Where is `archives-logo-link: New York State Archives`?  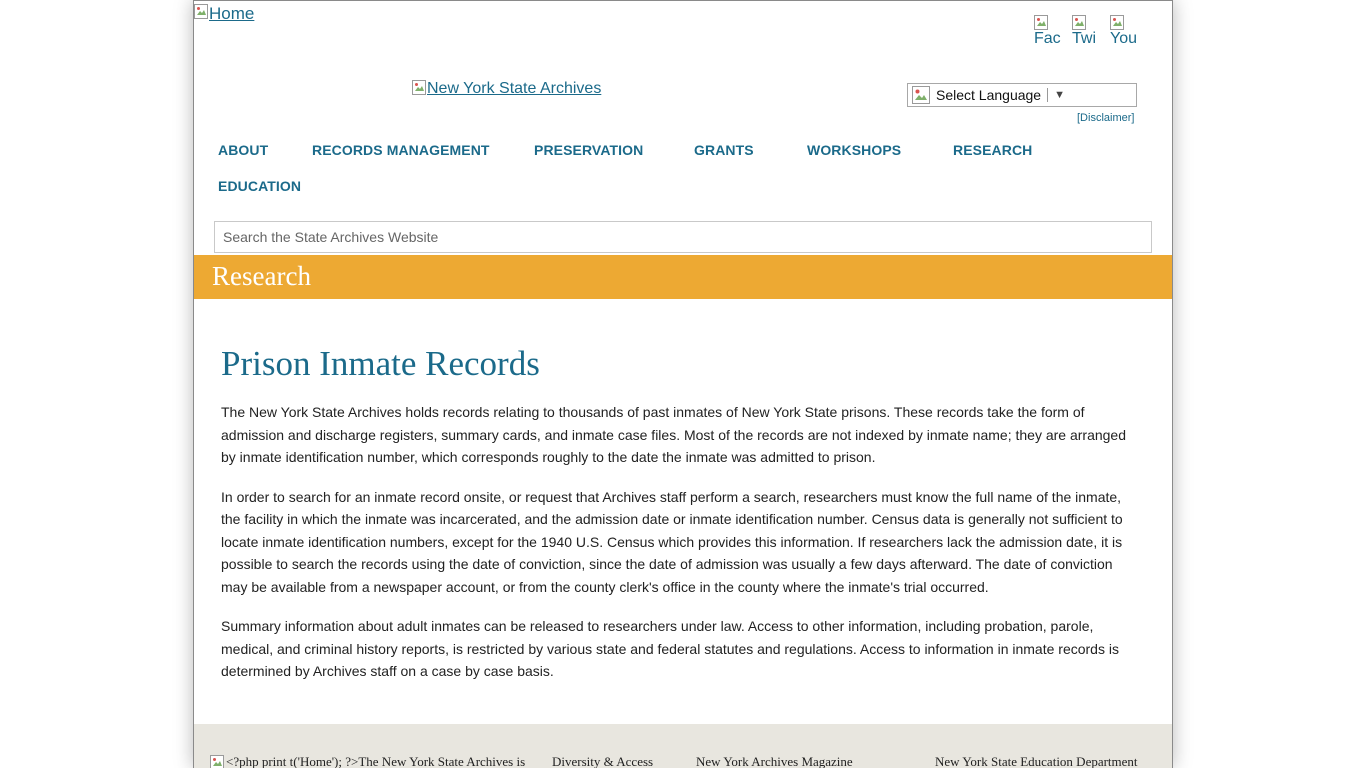 archives-logo-link: New York State Archives is located at coordinates (506, 89).